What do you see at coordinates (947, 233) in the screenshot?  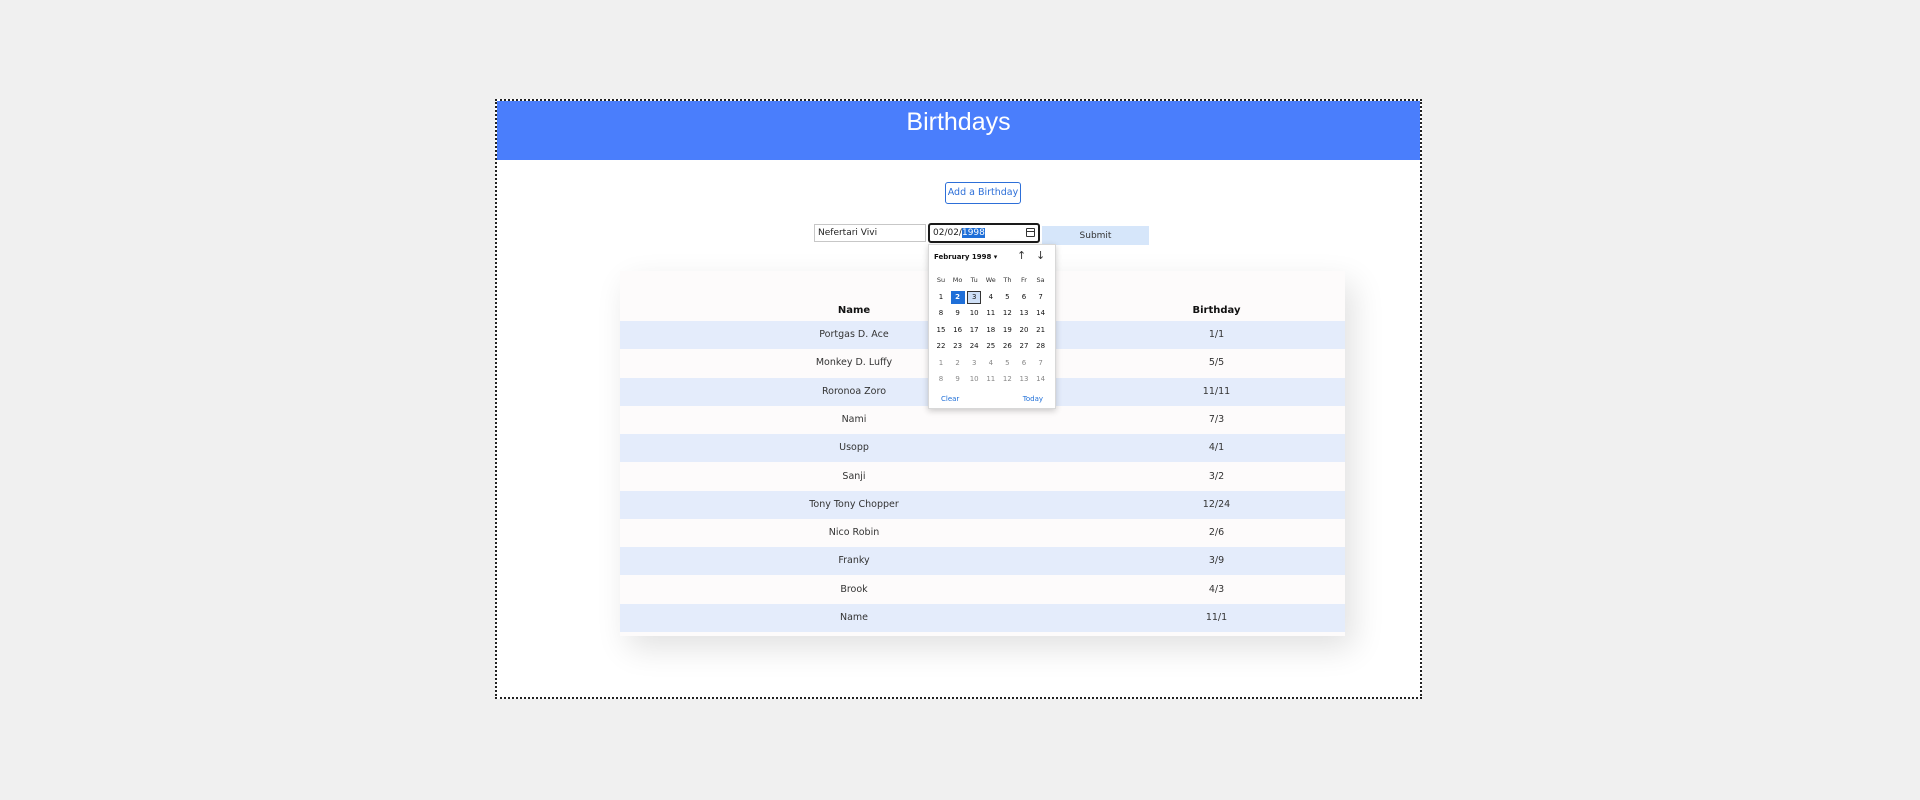 I see `date-prefix: 02/02/` at bounding box center [947, 233].